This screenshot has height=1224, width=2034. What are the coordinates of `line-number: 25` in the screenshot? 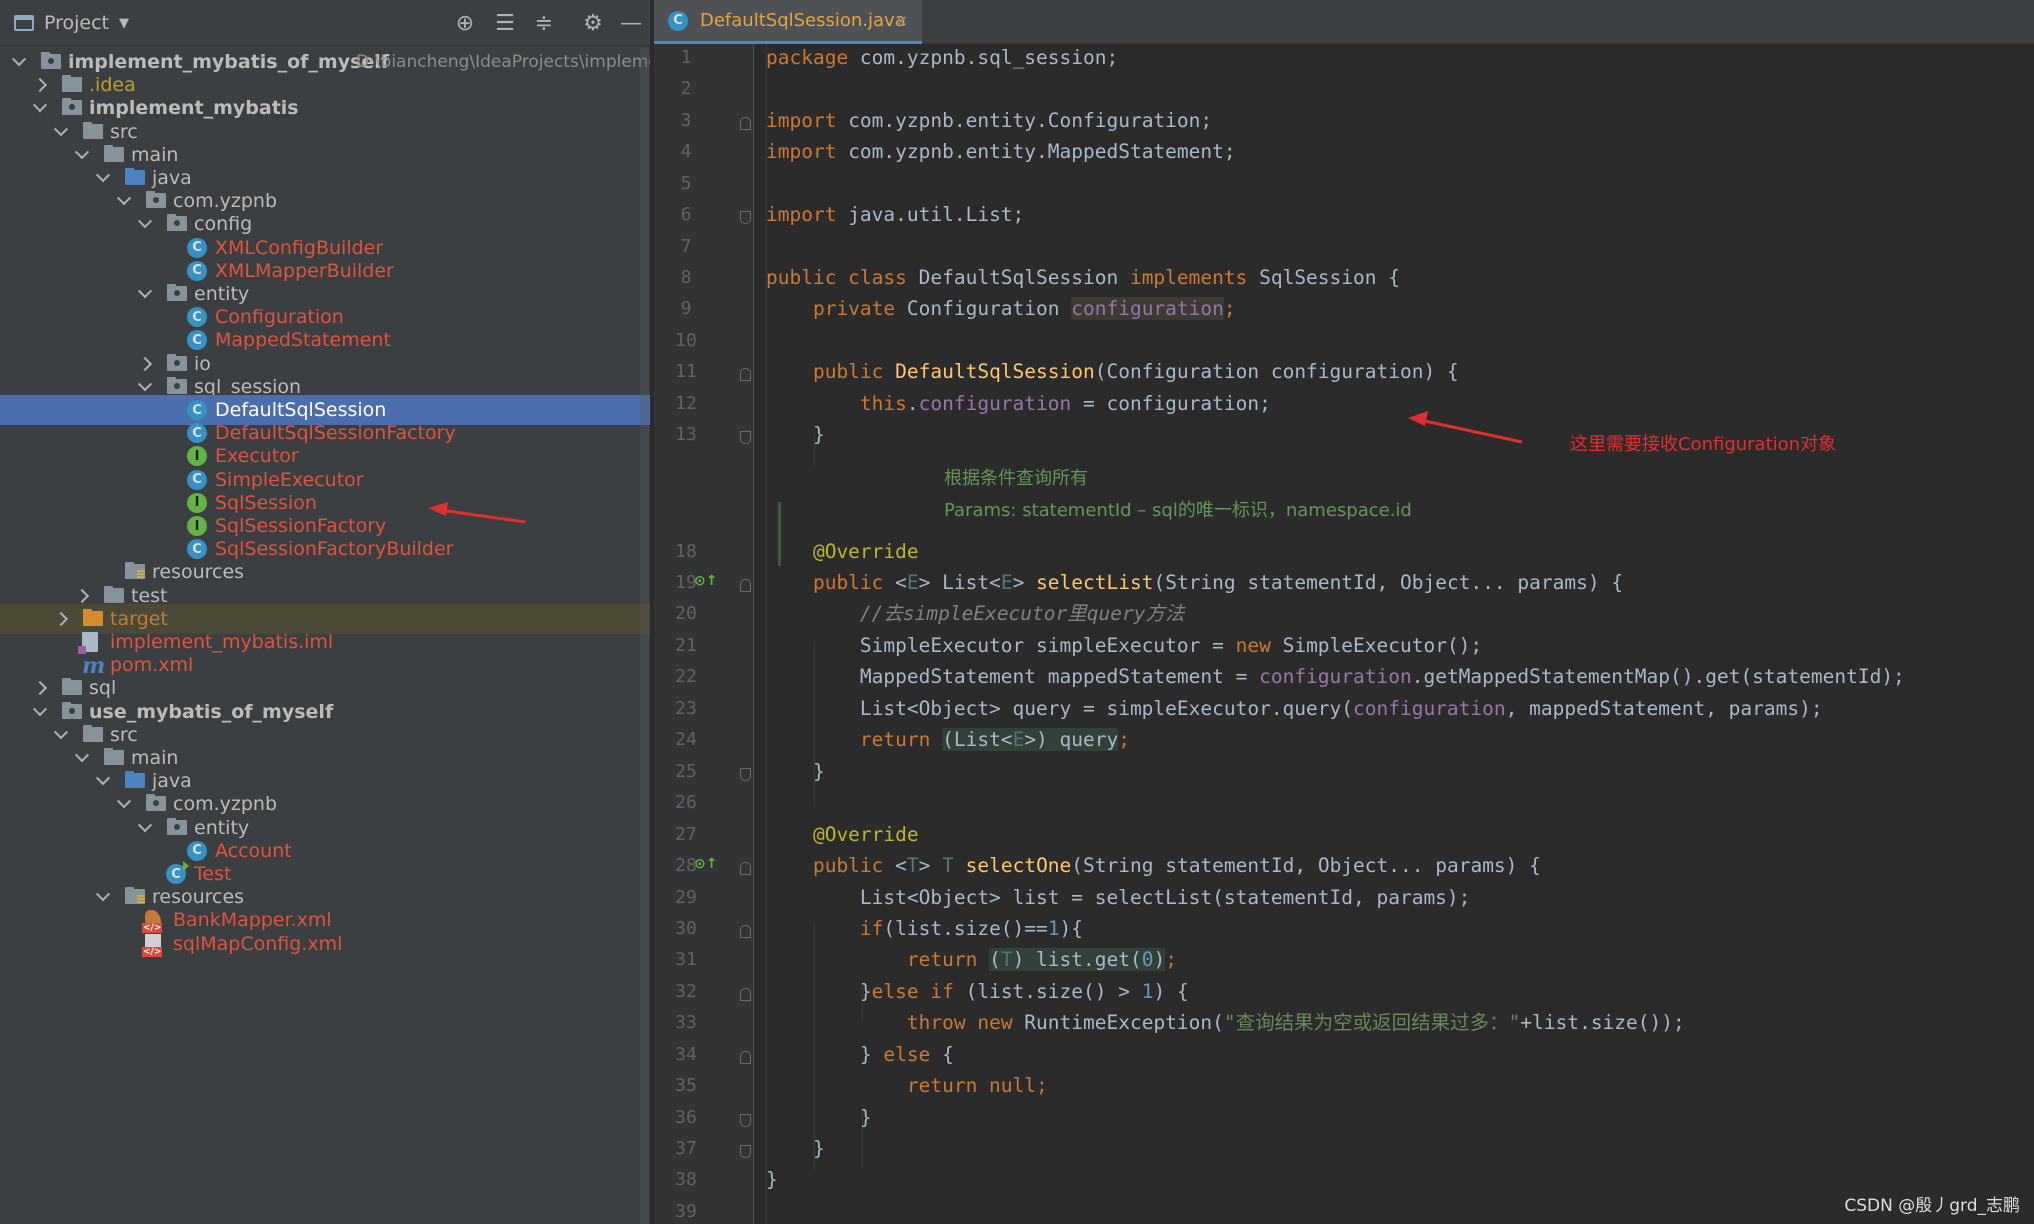 It's located at (686, 771).